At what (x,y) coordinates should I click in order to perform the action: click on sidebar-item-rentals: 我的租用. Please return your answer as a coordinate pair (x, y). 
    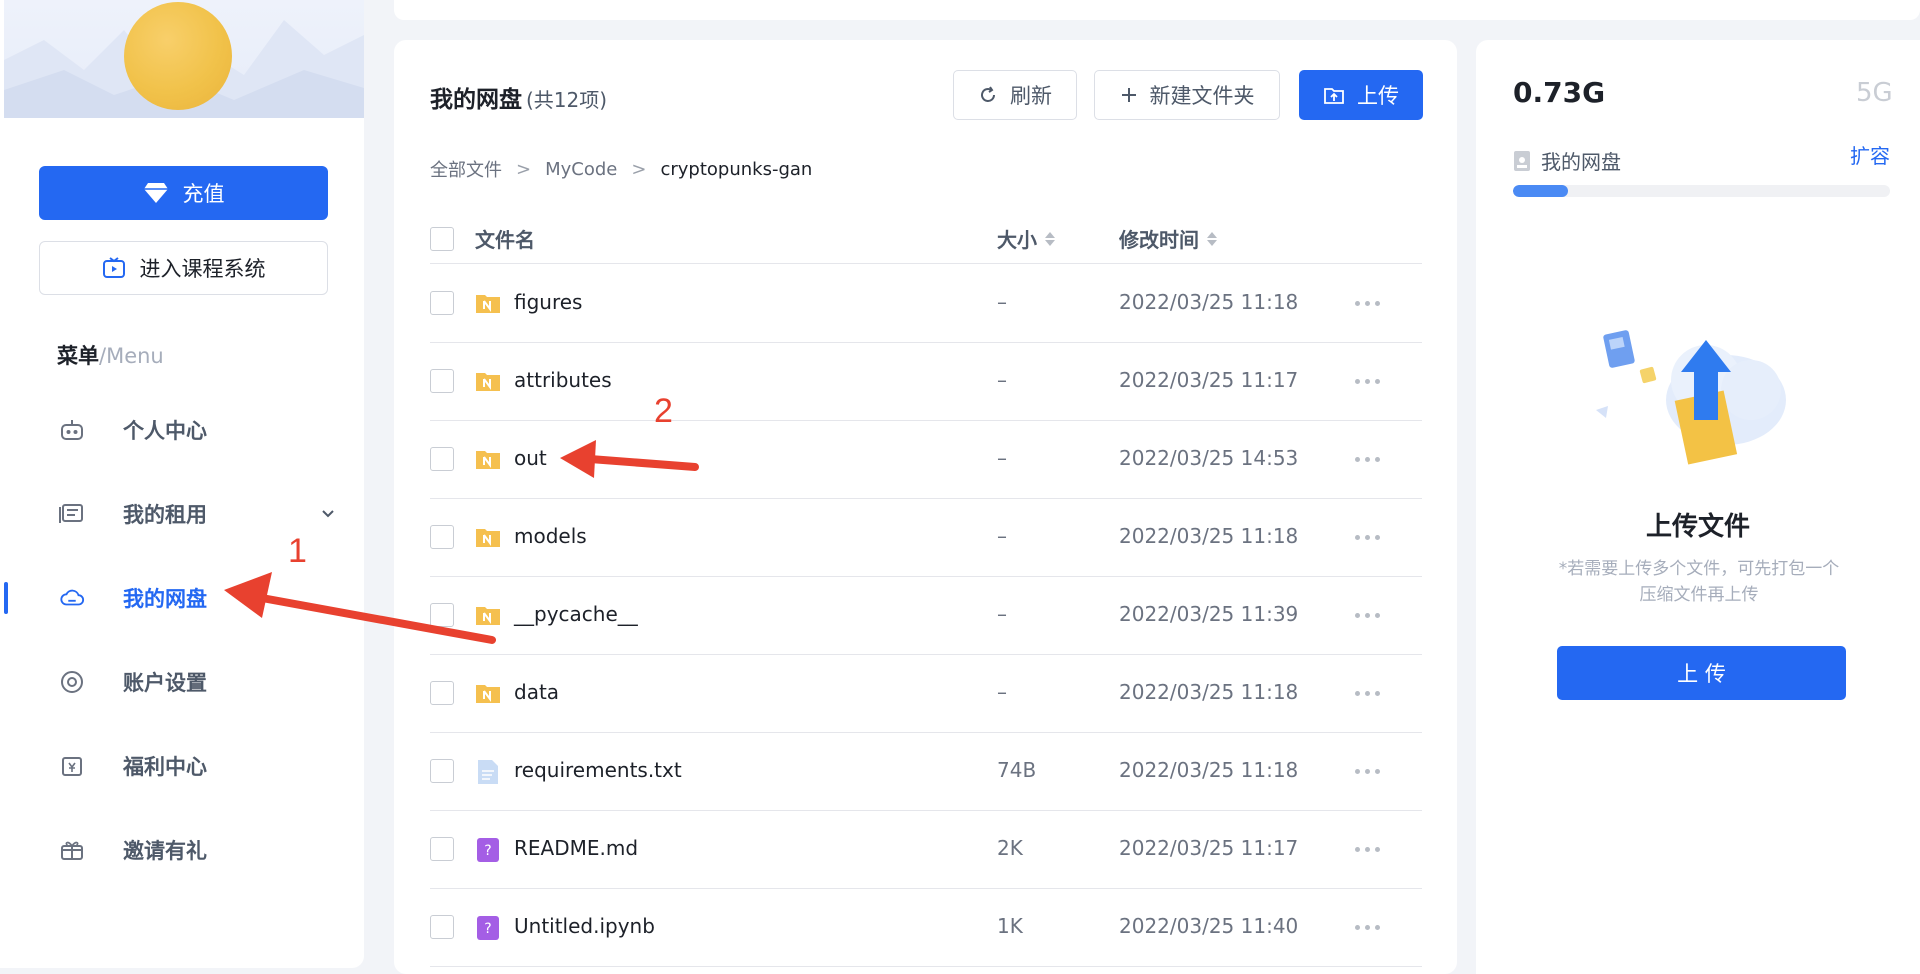
    Looking at the image, I should click on (182, 514).